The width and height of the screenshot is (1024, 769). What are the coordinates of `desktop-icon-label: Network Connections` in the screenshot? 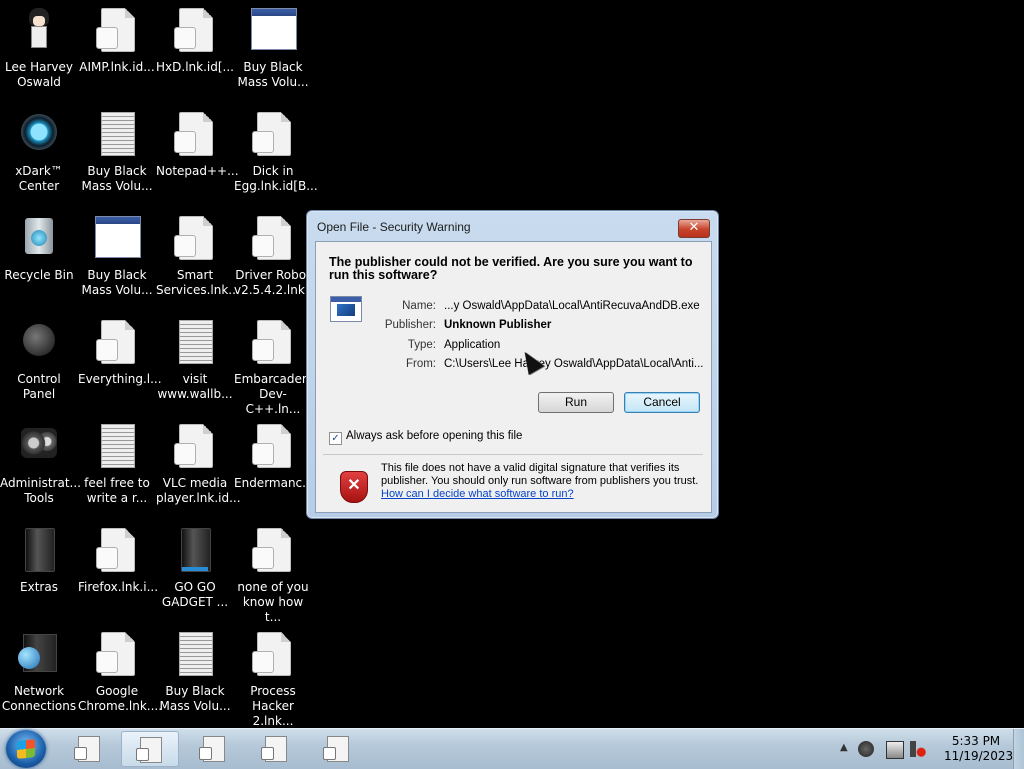 It's located at (39, 698).